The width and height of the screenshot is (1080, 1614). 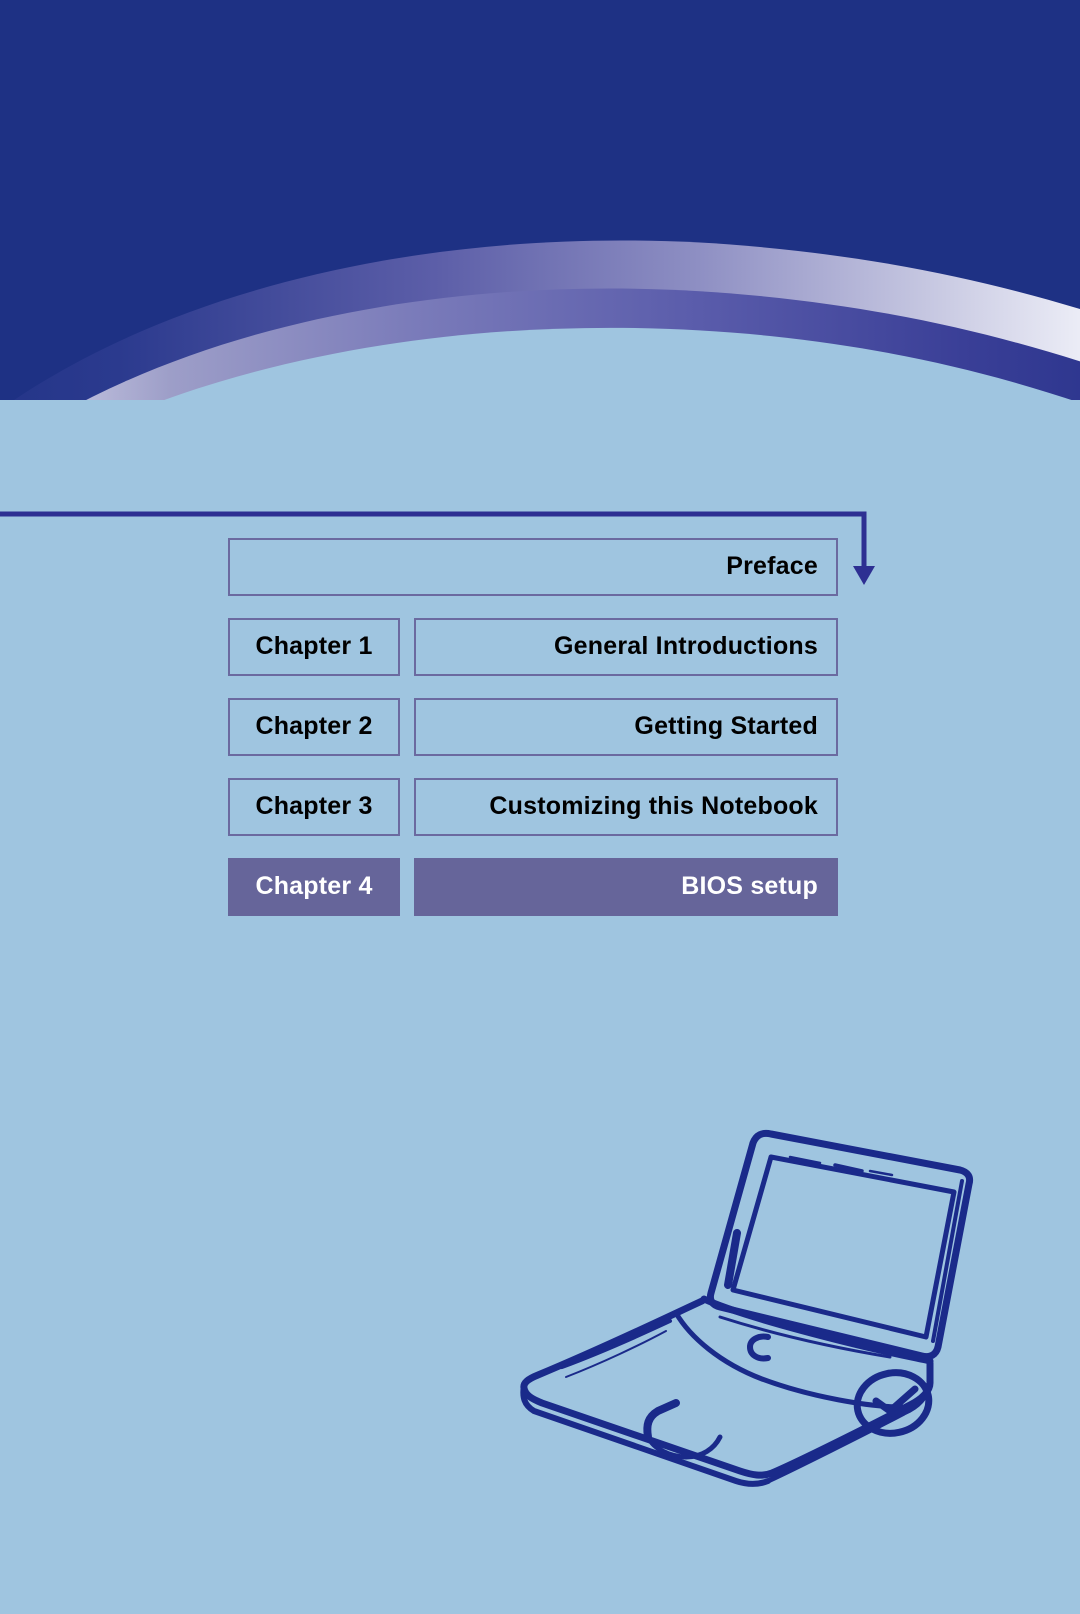 What do you see at coordinates (616, 1344) in the screenshot?
I see `laptop-deck-seam` at bounding box center [616, 1344].